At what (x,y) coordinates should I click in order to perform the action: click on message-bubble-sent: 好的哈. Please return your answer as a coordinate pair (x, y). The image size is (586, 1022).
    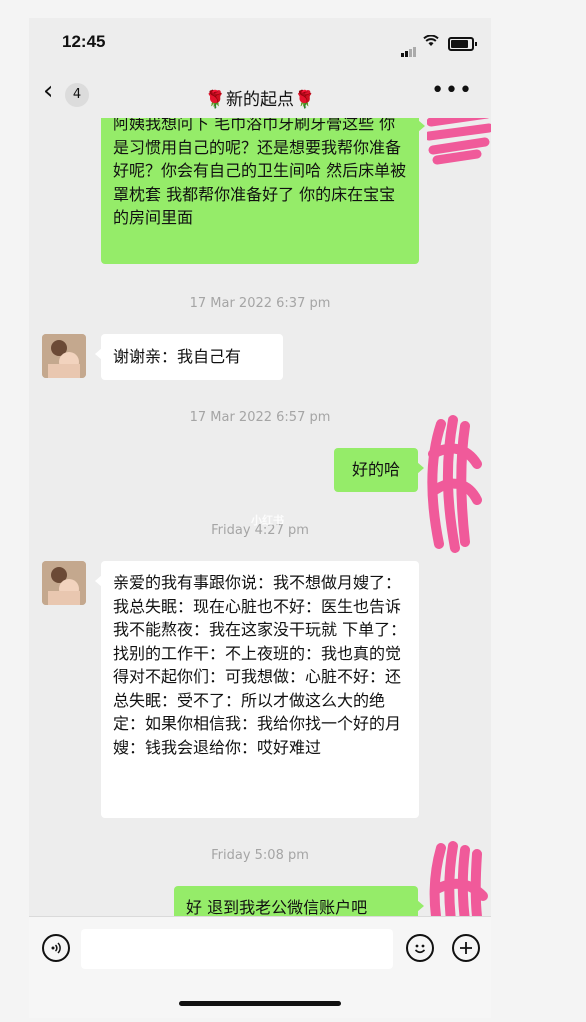
    Looking at the image, I should click on (379, 470).